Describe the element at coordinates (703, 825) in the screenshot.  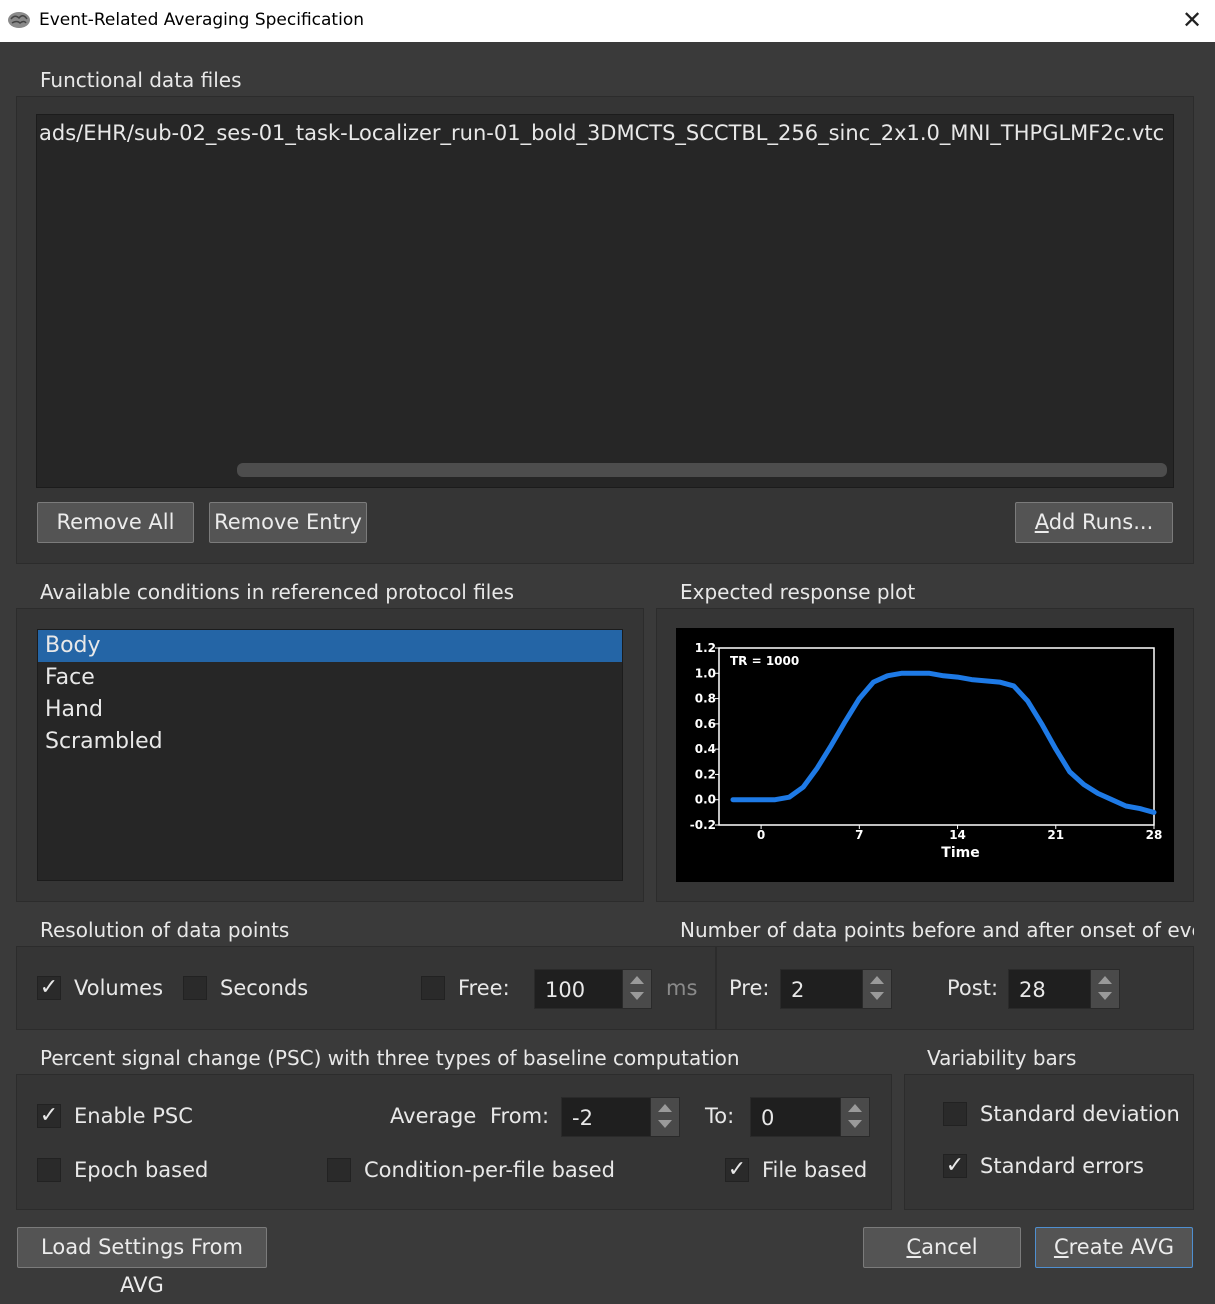
I see `y-tick-label: -0.2` at that location.